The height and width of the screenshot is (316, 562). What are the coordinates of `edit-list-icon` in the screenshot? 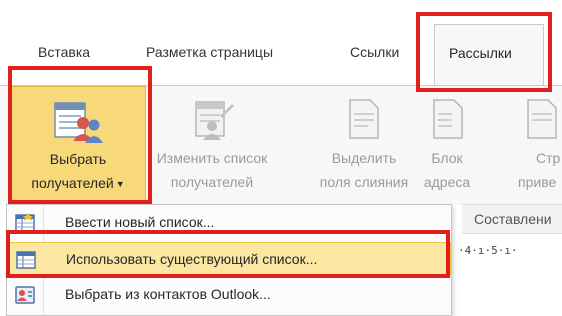 It's located at (214, 120).